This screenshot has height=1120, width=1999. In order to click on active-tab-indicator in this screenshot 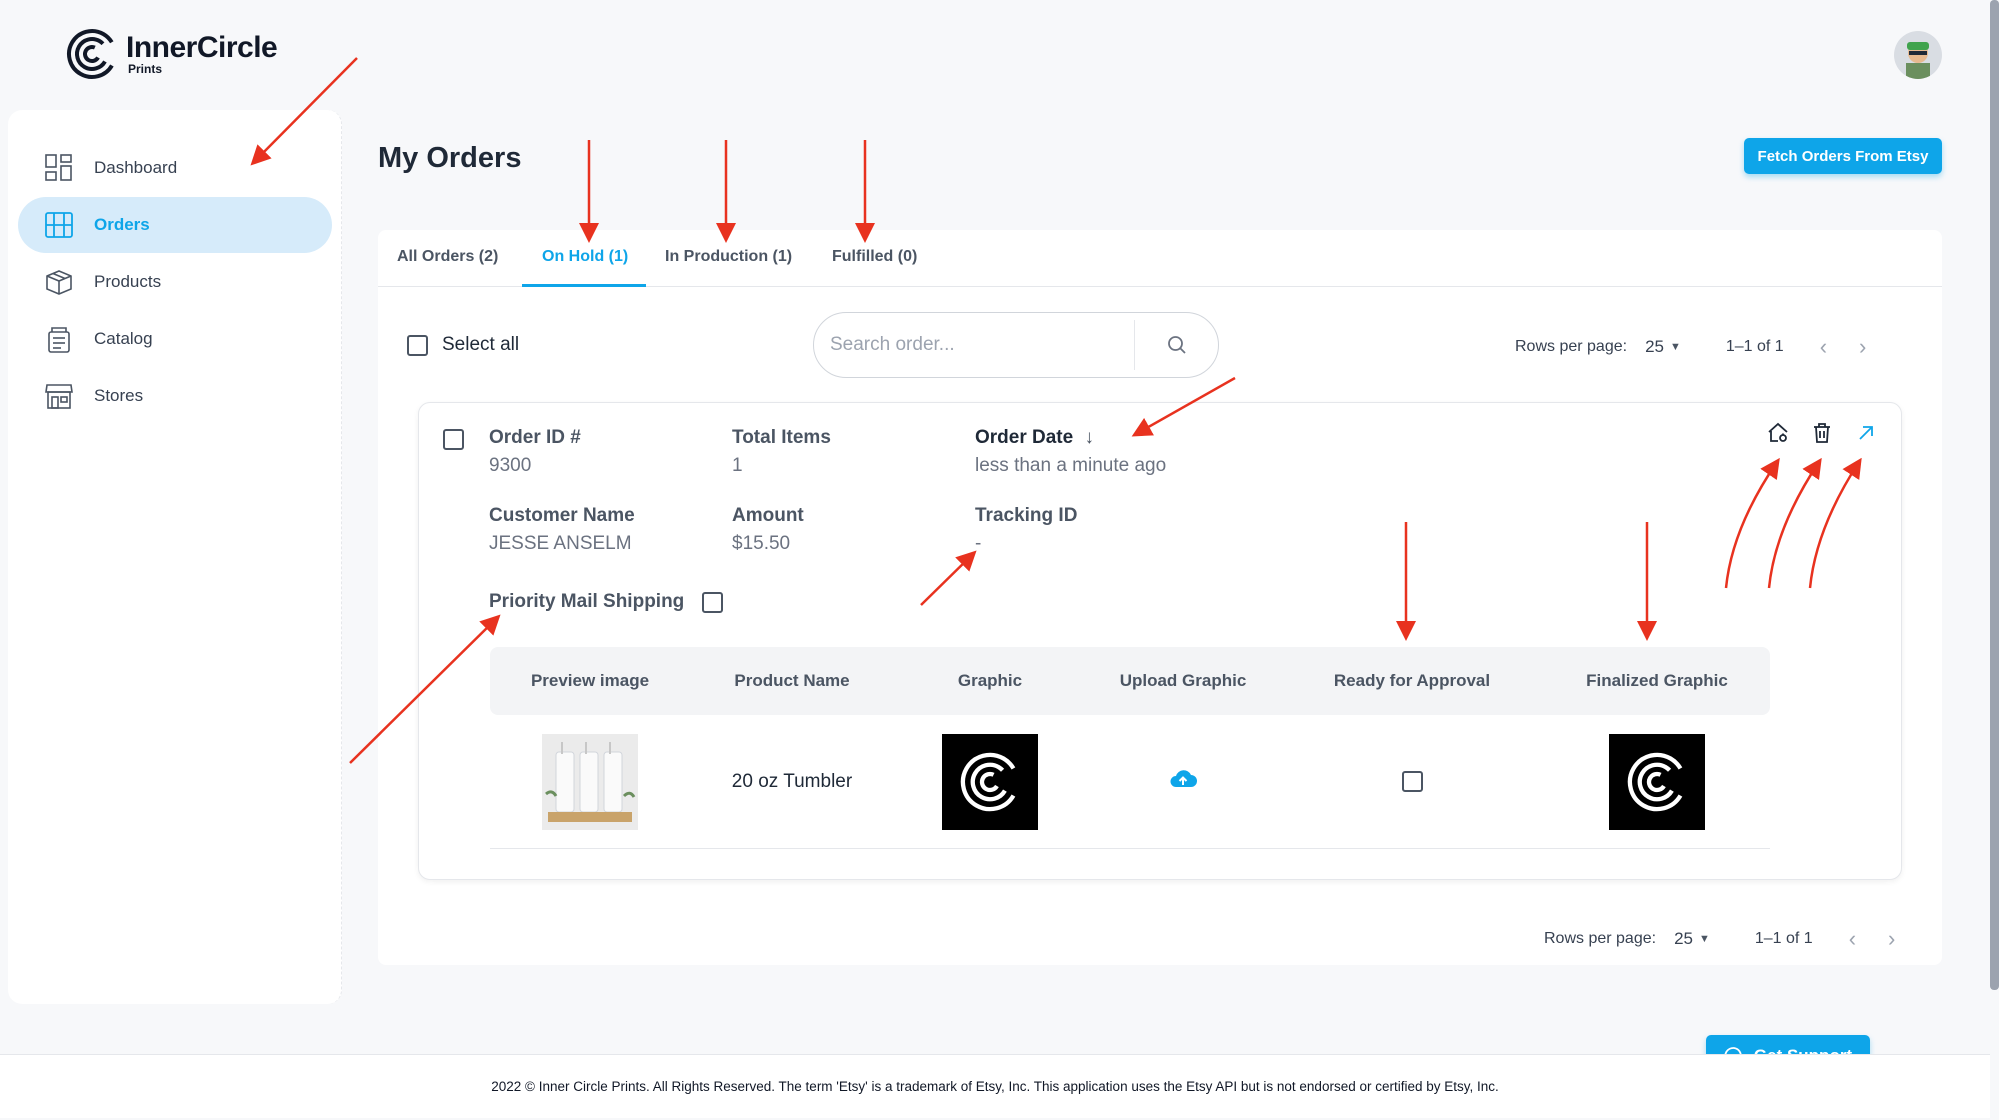, I will do `click(584, 285)`.